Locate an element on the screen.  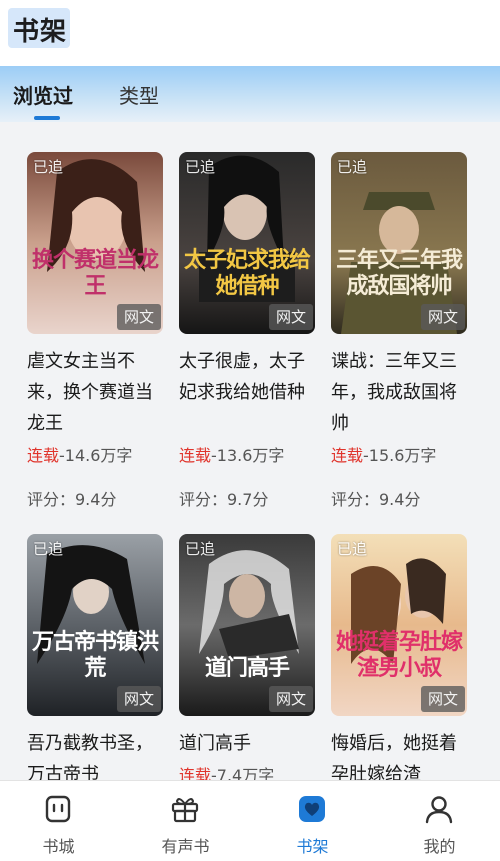
nav-mine: 我的 is located at coordinates (438, 821).